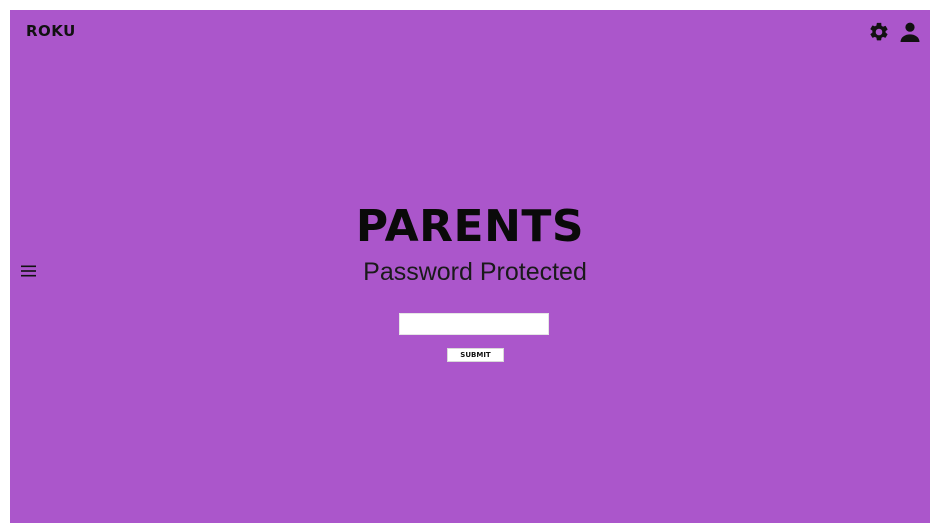 This screenshot has width=930, height=523. Describe the element at coordinates (475, 355) in the screenshot. I see `submit-button: SUBMIT` at that location.